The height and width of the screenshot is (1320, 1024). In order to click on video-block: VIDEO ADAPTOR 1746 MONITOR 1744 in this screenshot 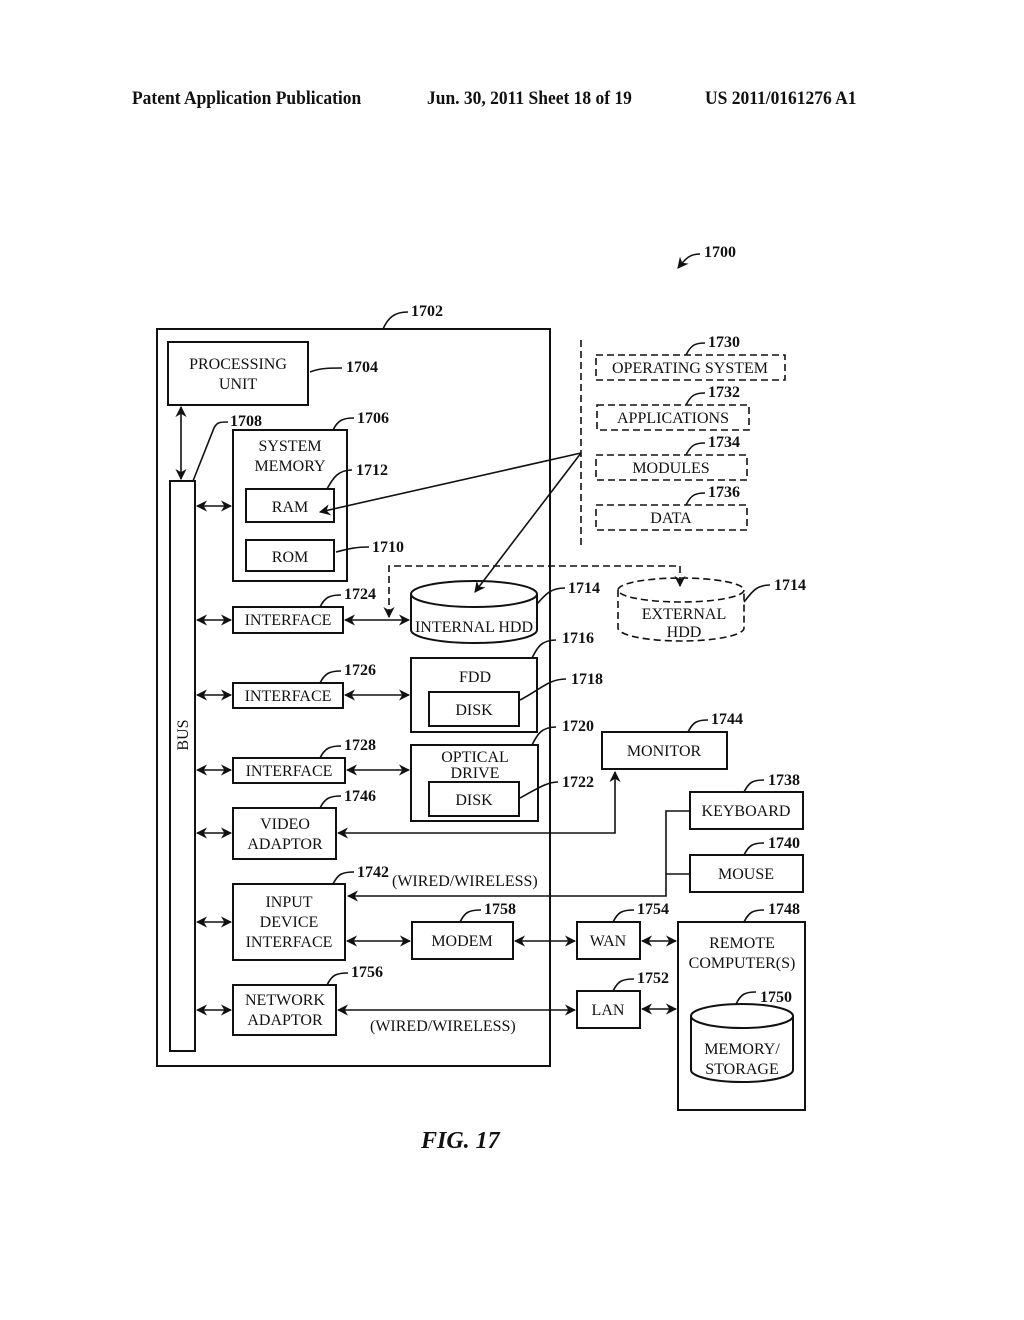, I will do `click(469, 785)`.